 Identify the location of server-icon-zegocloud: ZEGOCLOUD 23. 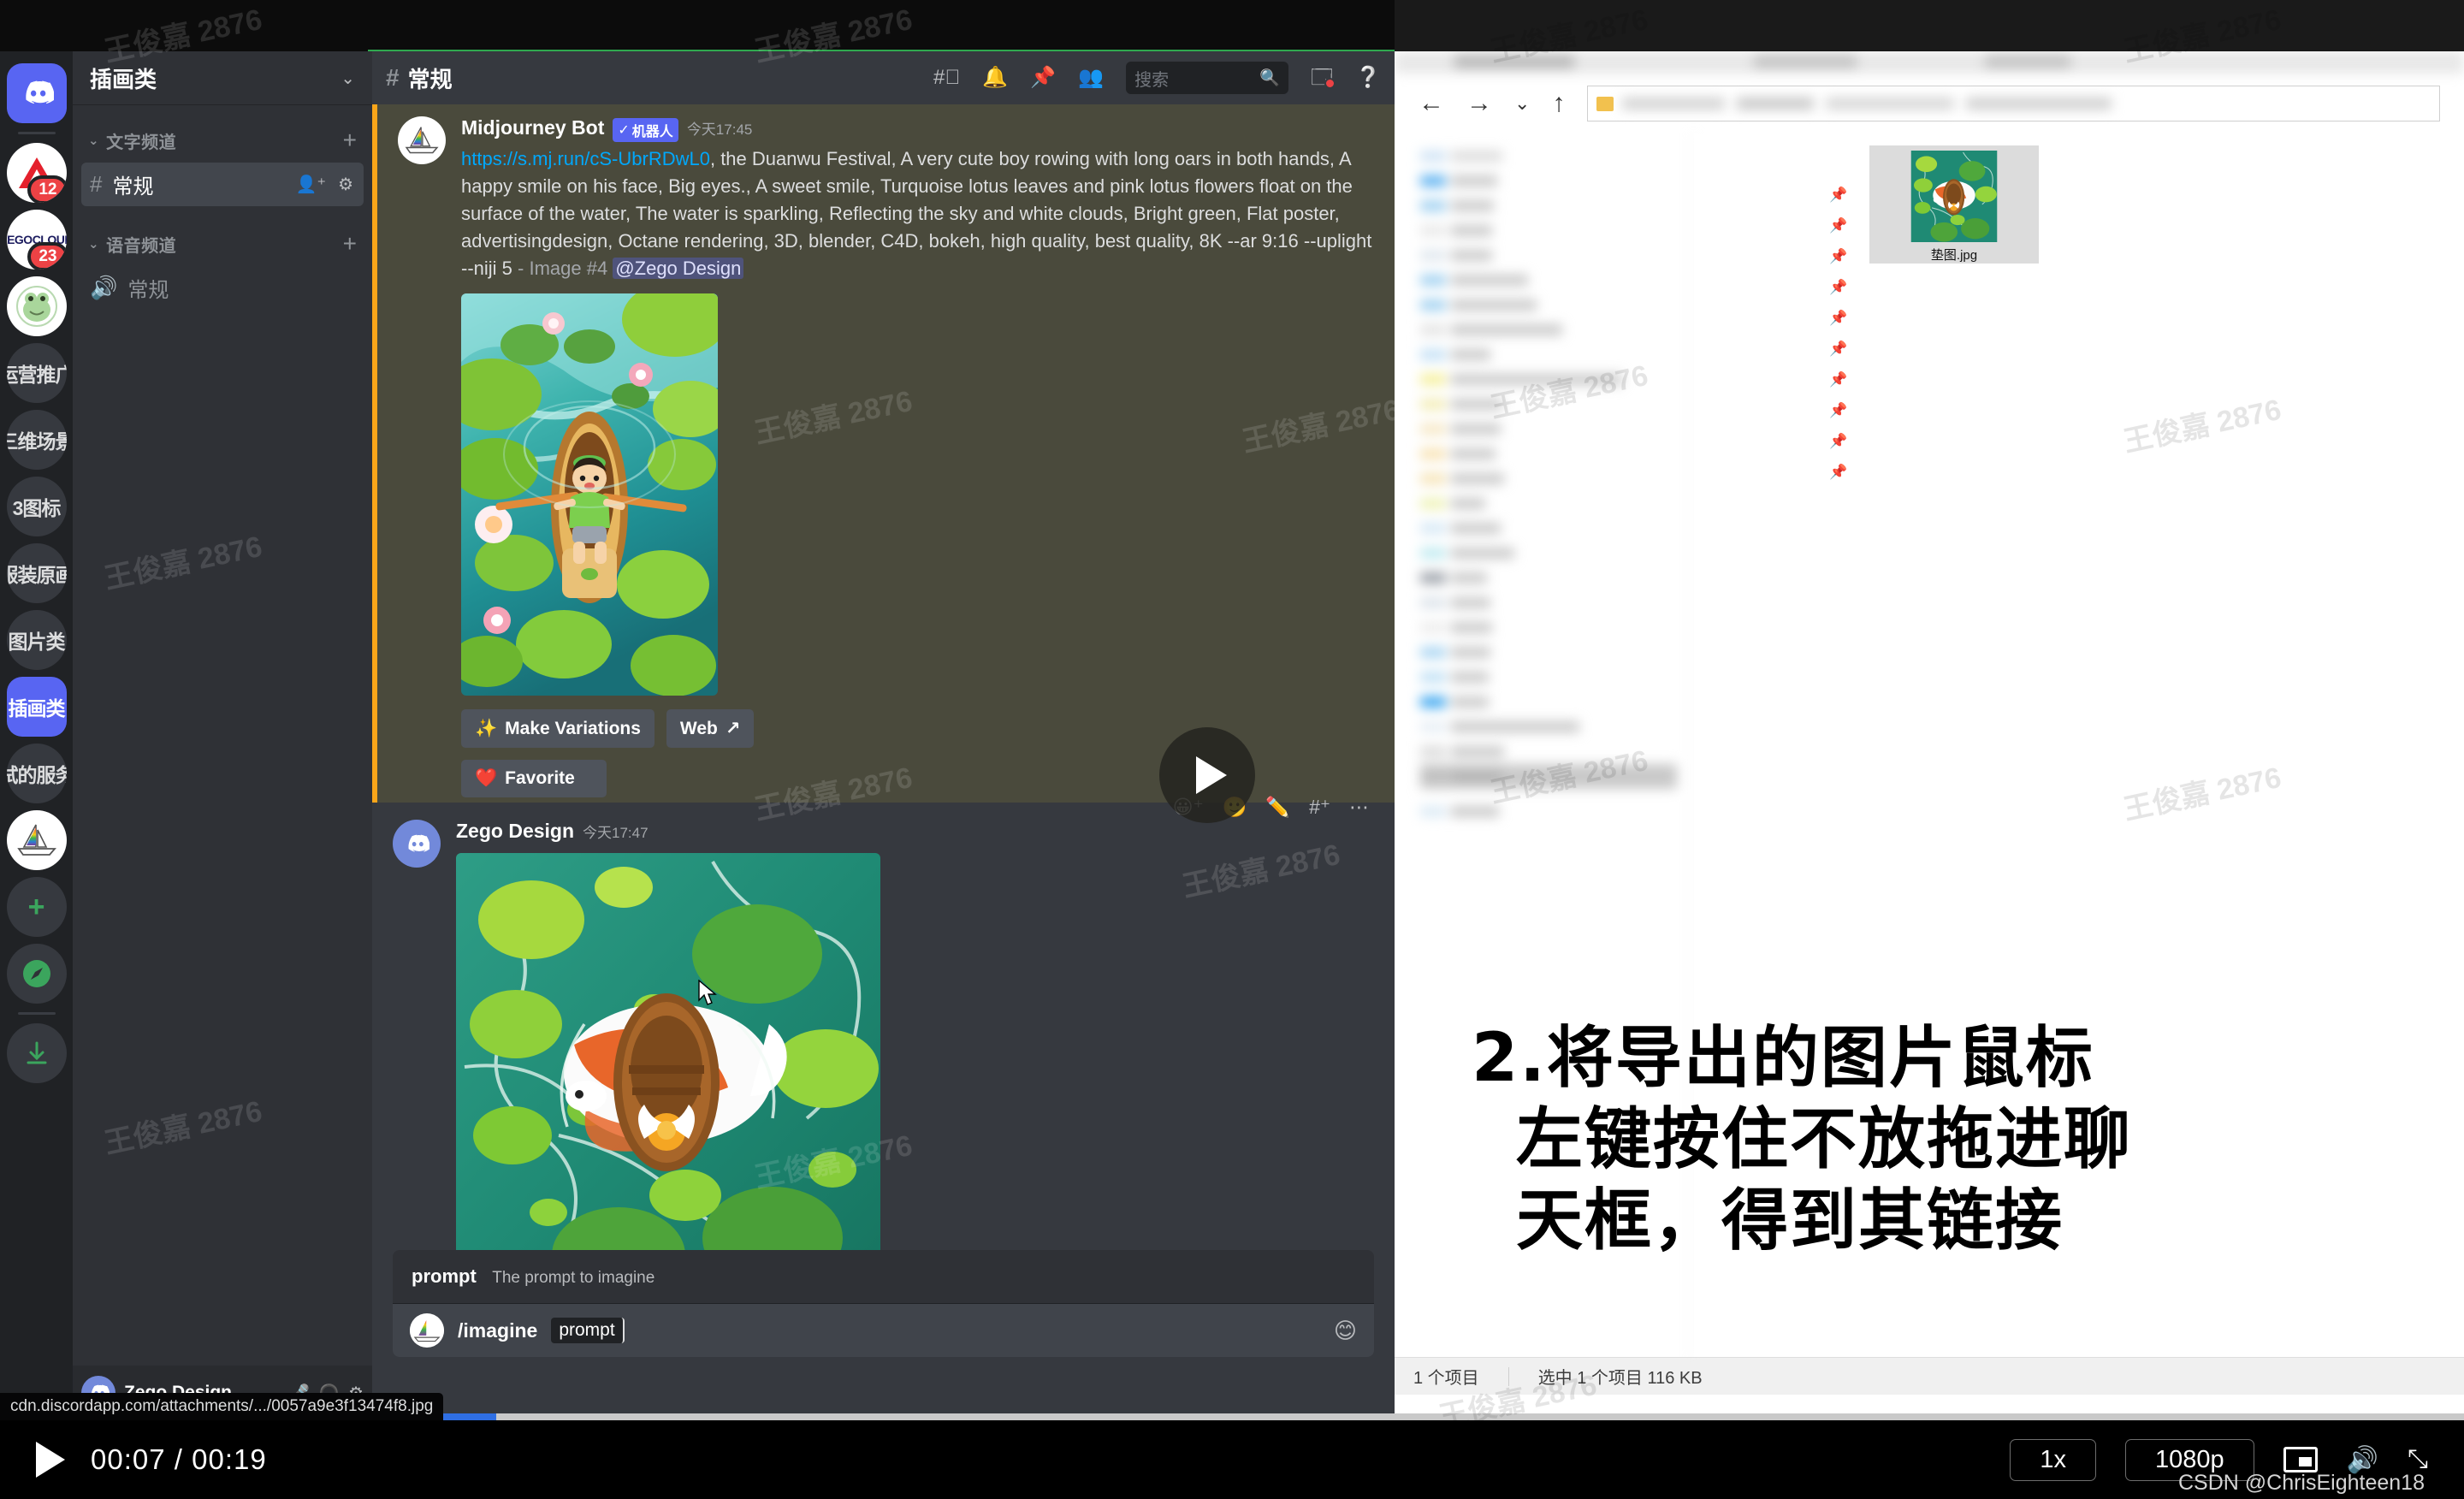
(36, 240).